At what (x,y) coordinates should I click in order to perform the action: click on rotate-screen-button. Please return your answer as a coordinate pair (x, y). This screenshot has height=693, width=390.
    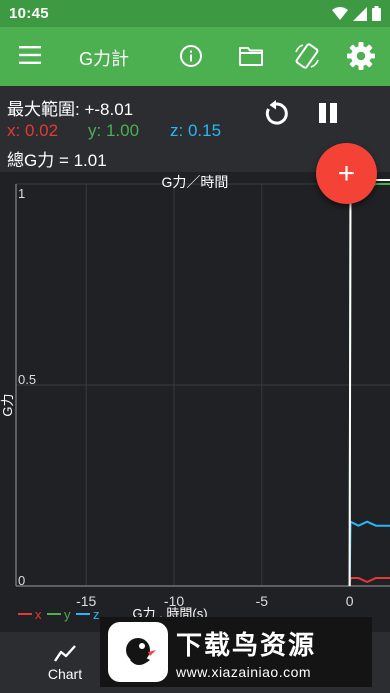
    Looking at the image, I should click on (307, 56).